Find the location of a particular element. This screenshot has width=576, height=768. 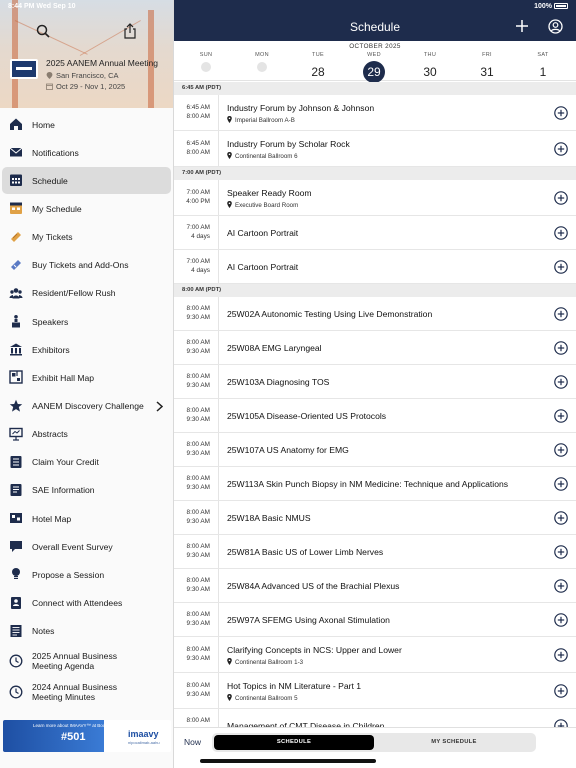

sidebar-item-propose-a-session: Propose a Session is located at coordinates (86, 574).